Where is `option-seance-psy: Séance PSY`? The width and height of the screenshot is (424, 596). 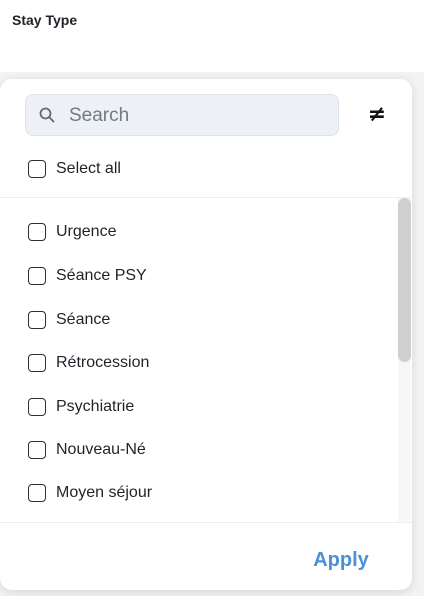
option-seance-psy: Séance PSY is located at coordinates (87, 276).